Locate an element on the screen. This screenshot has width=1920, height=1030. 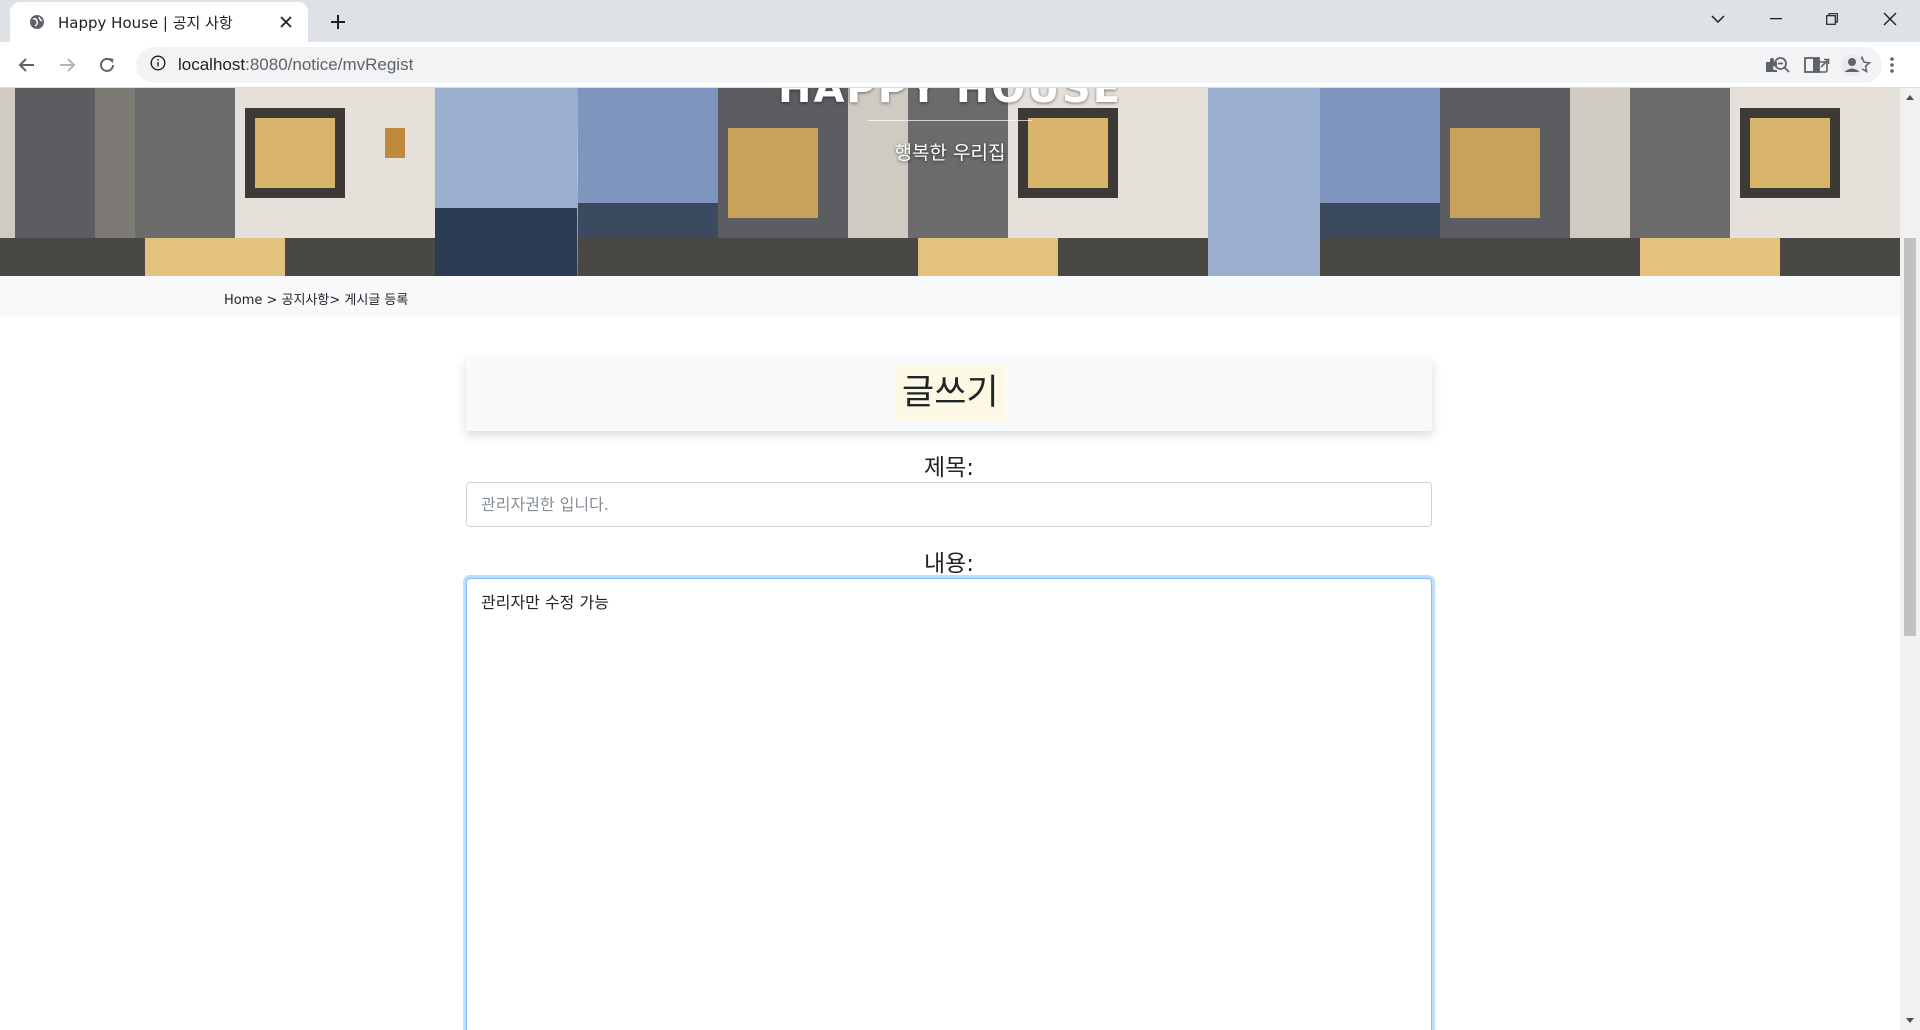
extensions-puzzle-icon is located at coordinates (1772, 65).